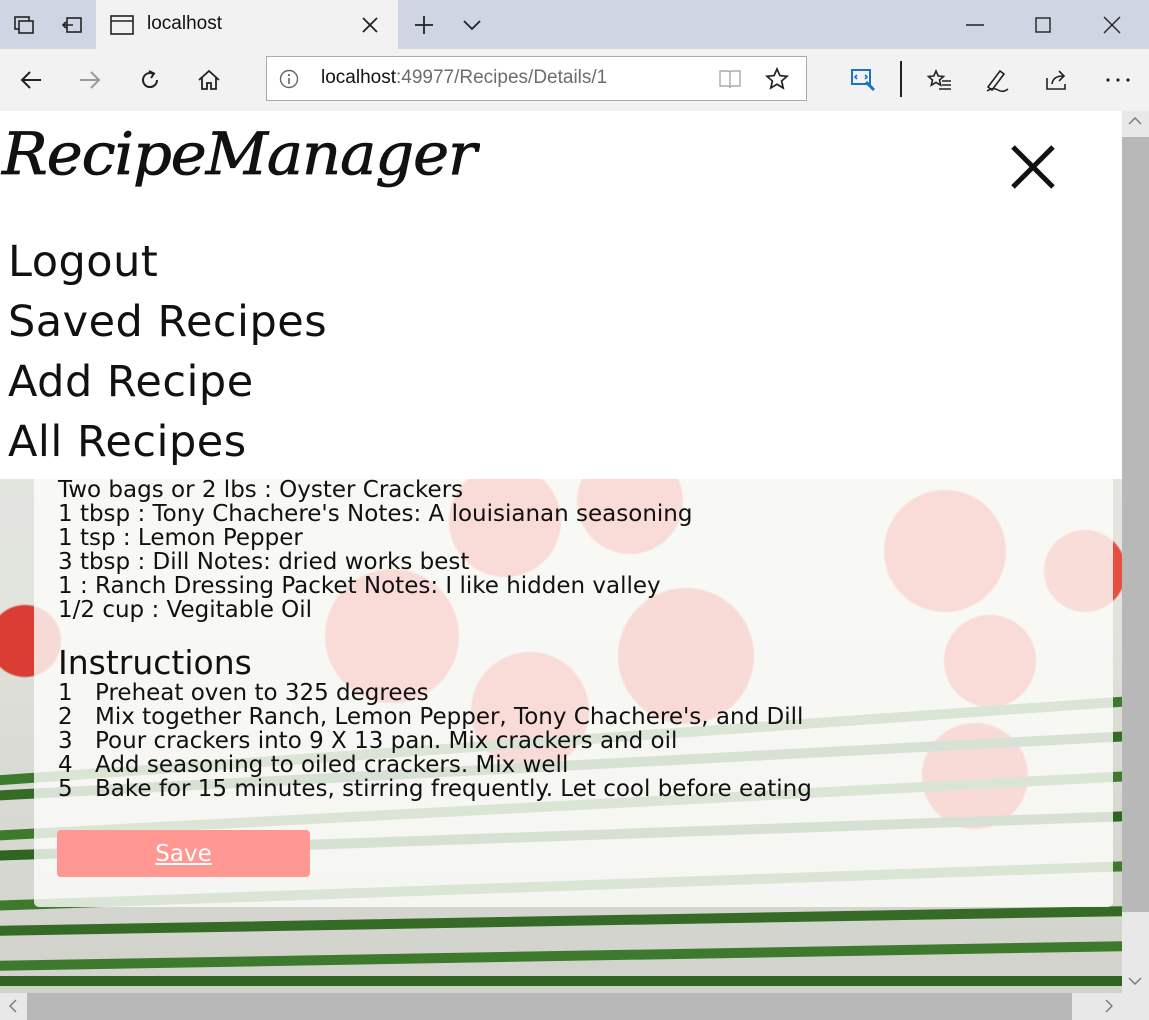 This screenshot has width=1149, height=1020. I want to click on tab-preview-chevron-icon, so click(472, 24).